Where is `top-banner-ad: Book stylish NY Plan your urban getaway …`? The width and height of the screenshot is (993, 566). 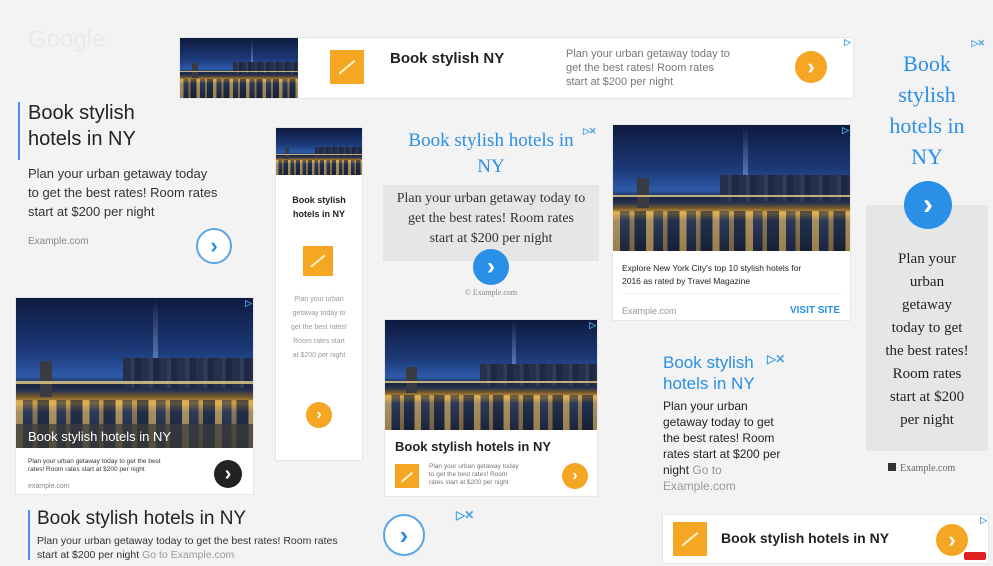 top-banner-ad: Book stylish NY Plan your urban getaway … is located at coordinates (516, 68).